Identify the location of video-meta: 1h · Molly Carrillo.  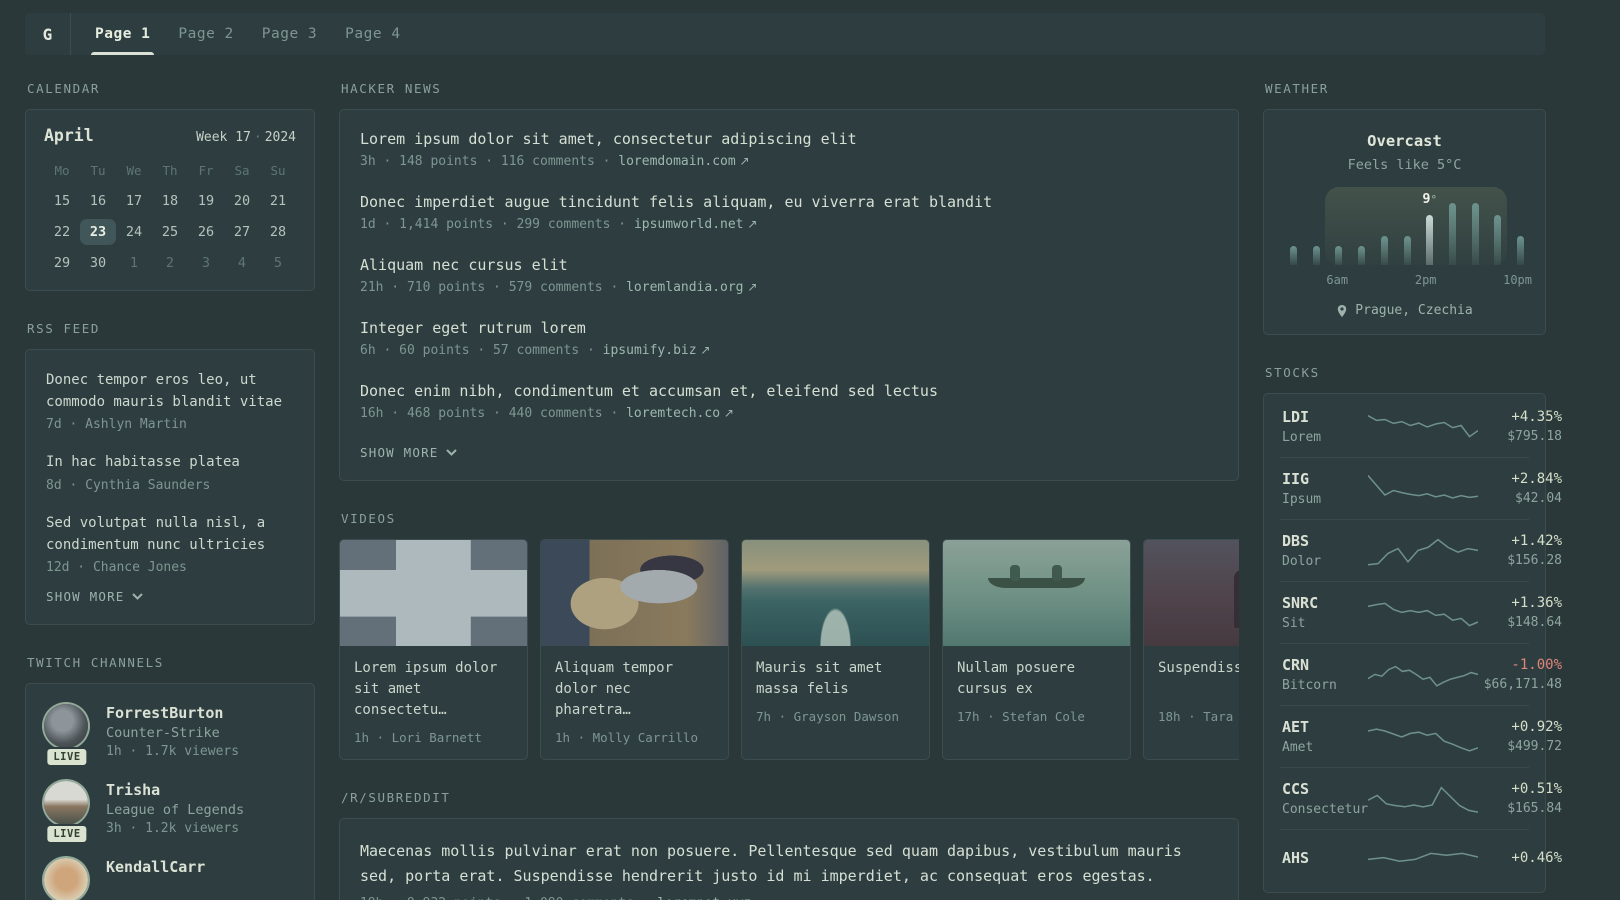
(626, 737).